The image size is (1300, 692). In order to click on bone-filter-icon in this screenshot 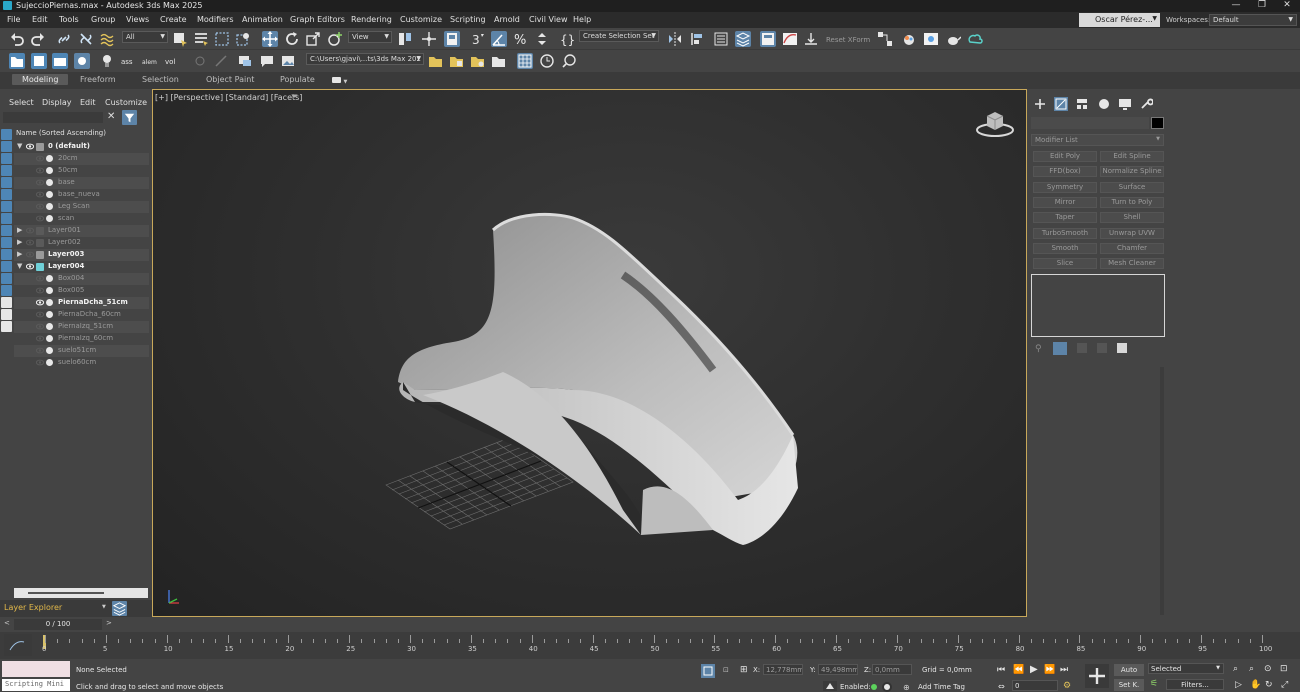, I will do `click(6, 230)`.